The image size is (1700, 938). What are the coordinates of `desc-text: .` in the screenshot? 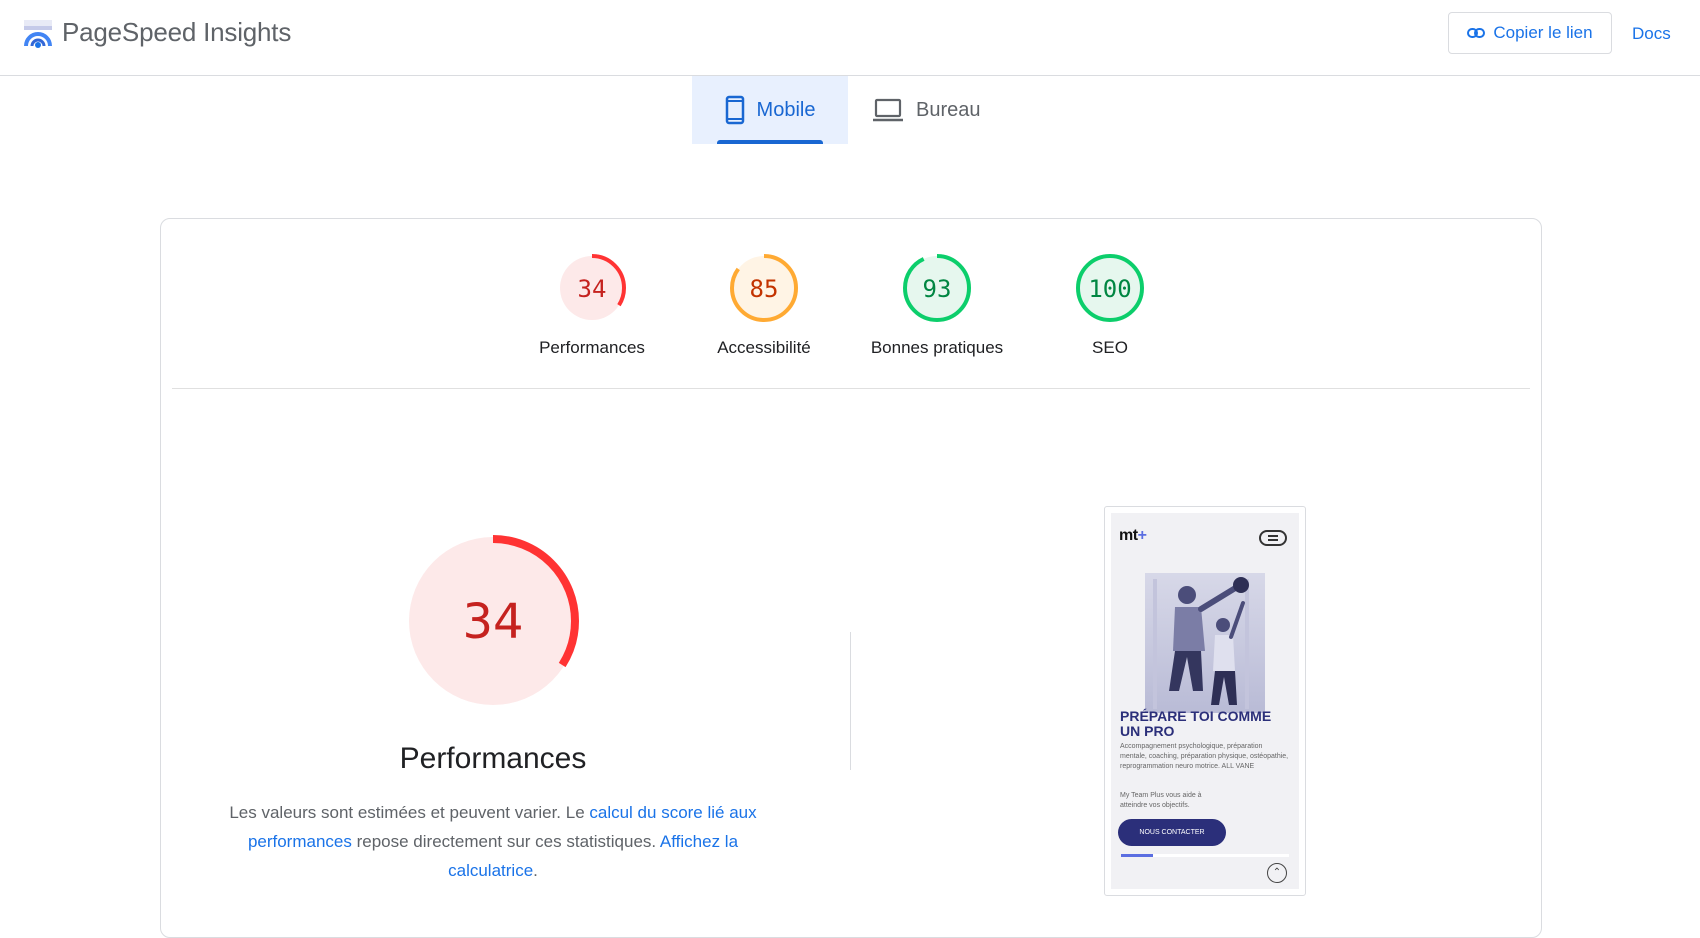 It's located at (535, 870).